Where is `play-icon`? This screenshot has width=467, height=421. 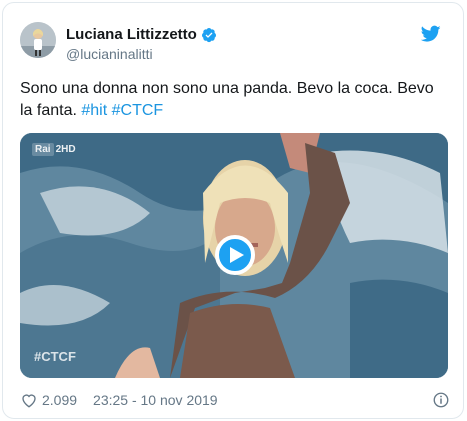 play-icon is located at coordinates (236, 255).